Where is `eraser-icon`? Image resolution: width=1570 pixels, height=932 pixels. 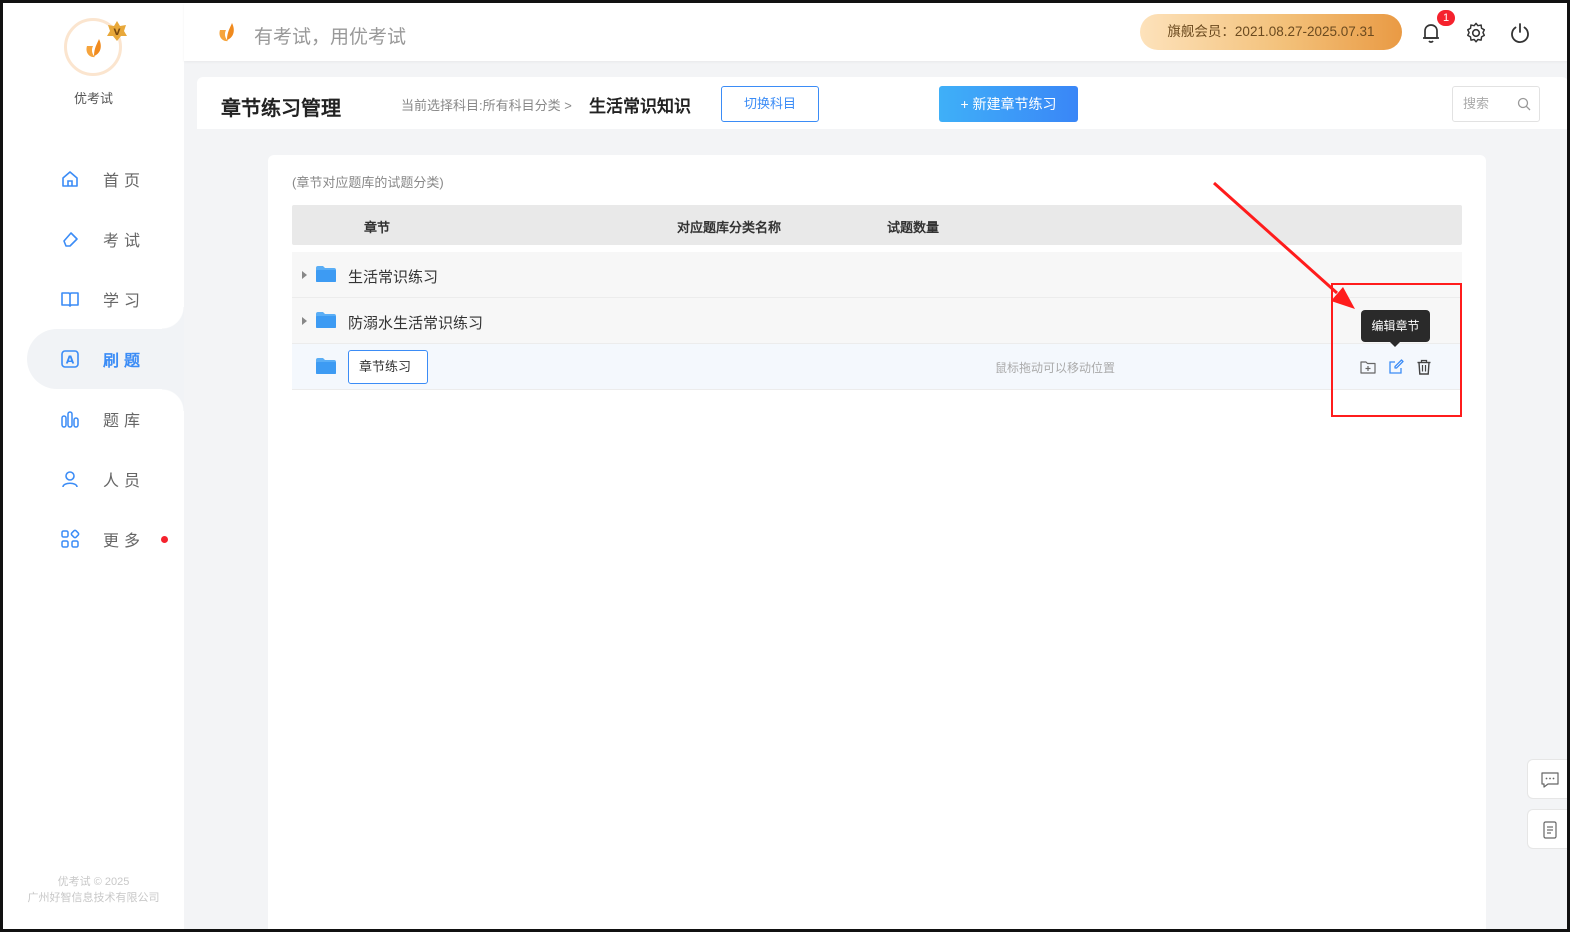 eraser-icon is located at coordinates (70, 239).